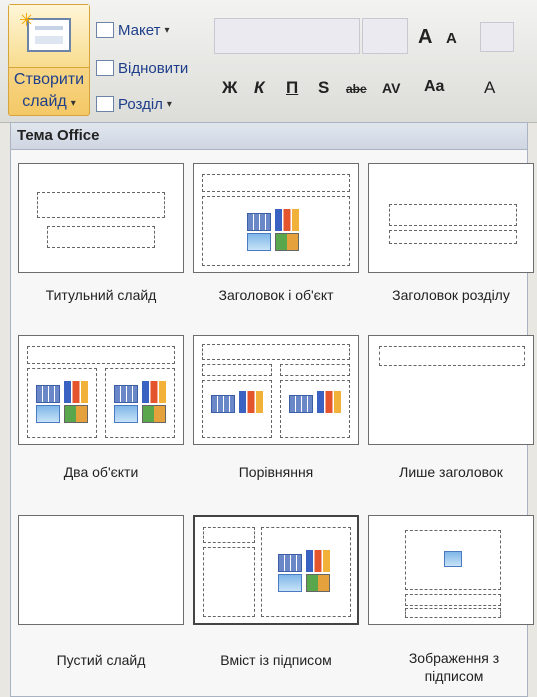 Image resolution: width=537 pixels, height=697 pixels. I want to click on layout-title-slide, so click(101, 218).